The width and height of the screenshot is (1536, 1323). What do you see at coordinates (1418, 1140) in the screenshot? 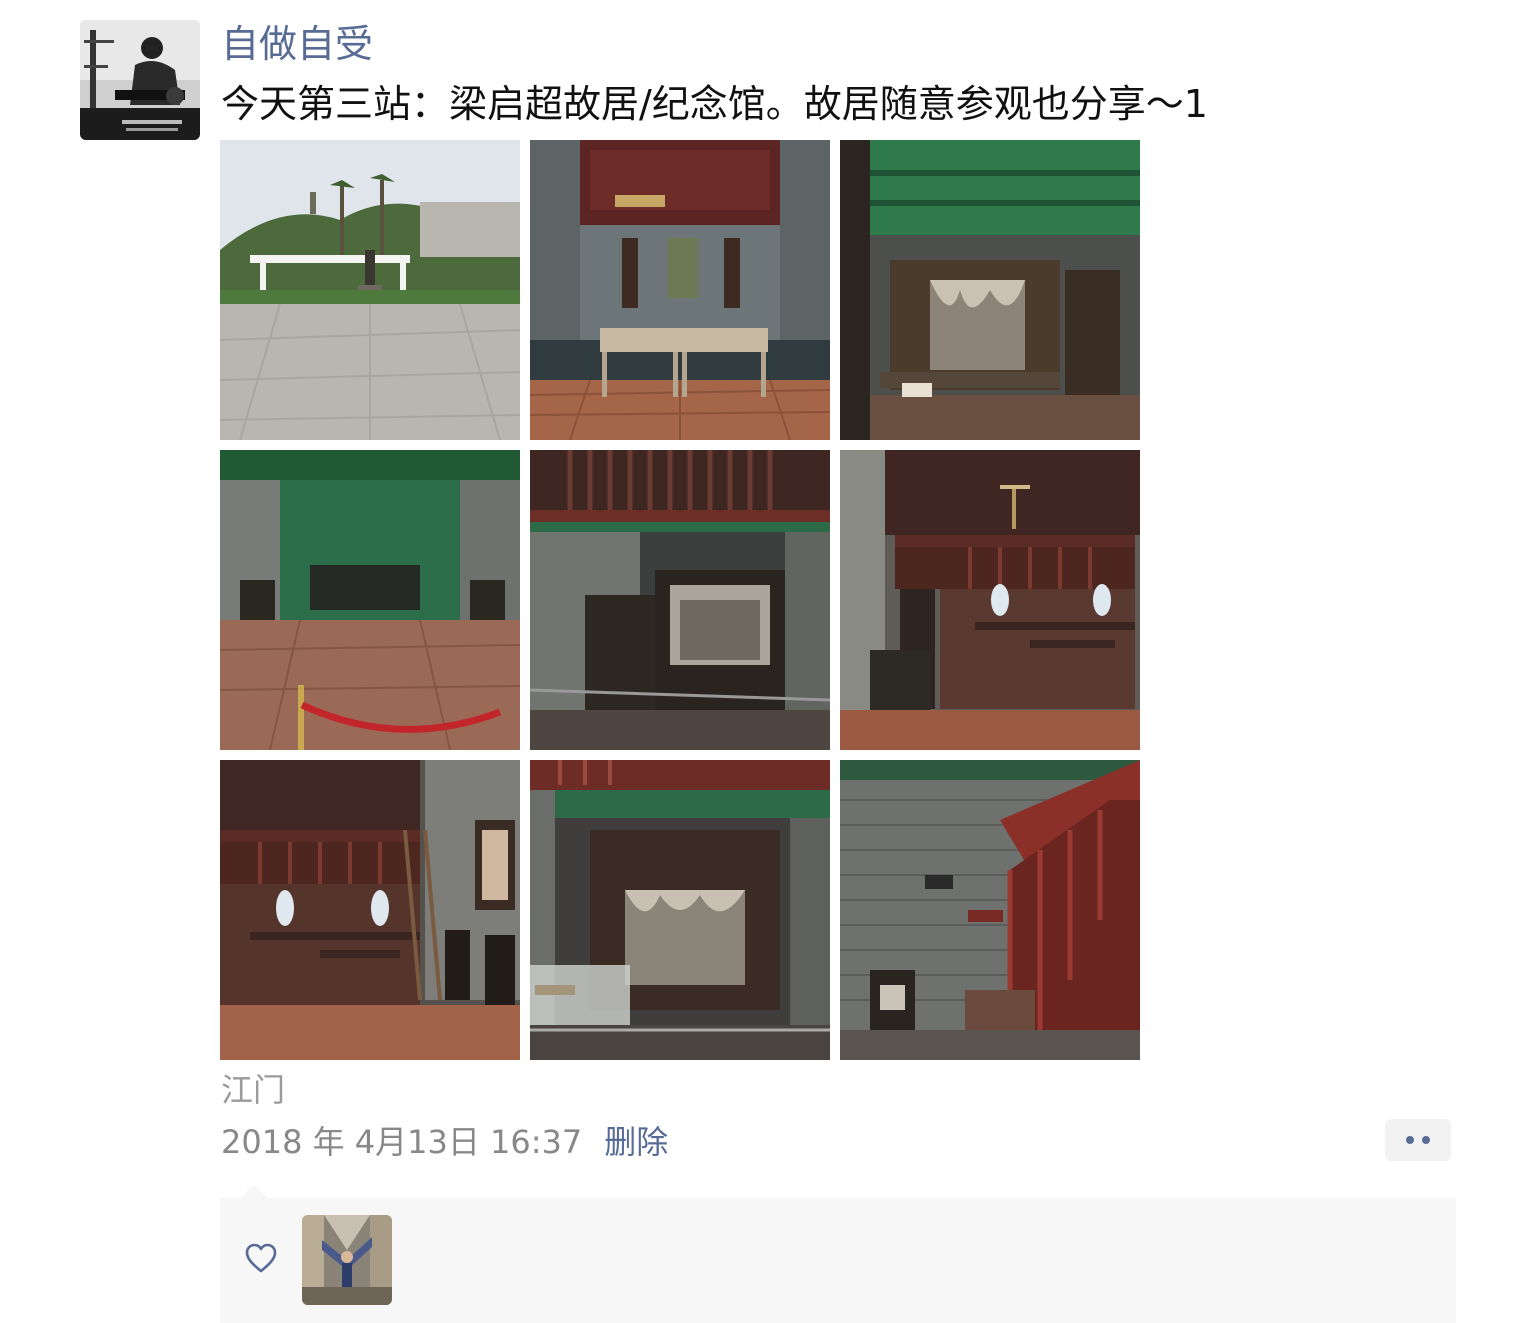
I see `more-dots-icon` at bounding box center [1418, 1140].